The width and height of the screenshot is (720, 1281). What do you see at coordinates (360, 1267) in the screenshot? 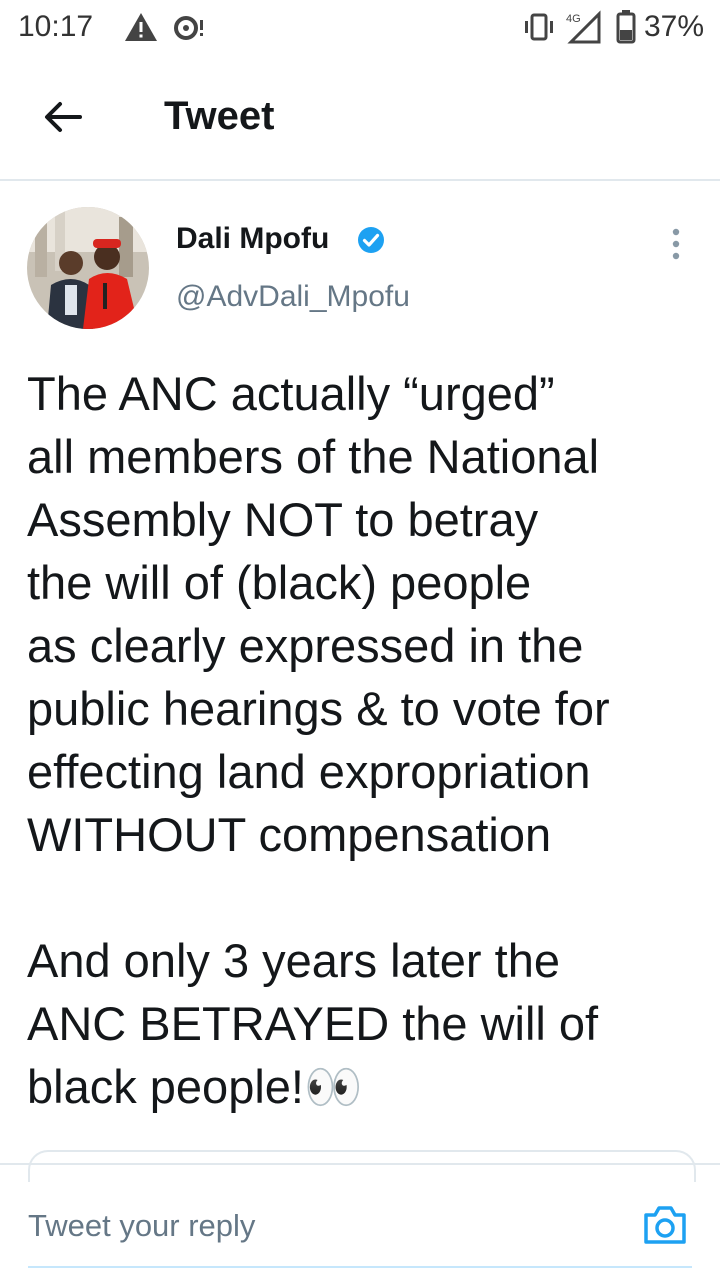
I see `reply-underline` at bounding box center [360, 1267].